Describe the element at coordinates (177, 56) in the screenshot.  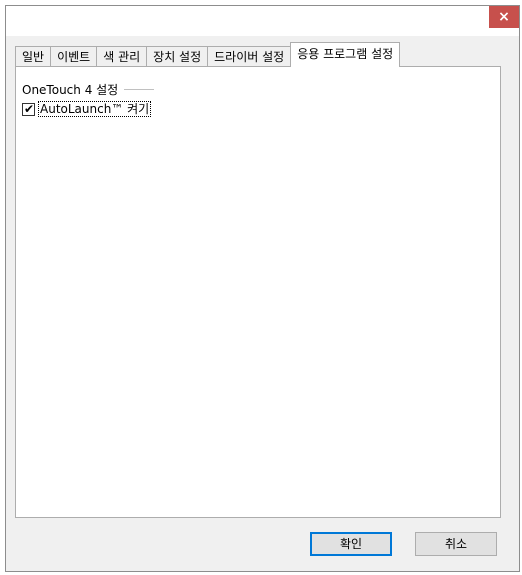
I see `tab-device-settings: 장치 설정` at that location.